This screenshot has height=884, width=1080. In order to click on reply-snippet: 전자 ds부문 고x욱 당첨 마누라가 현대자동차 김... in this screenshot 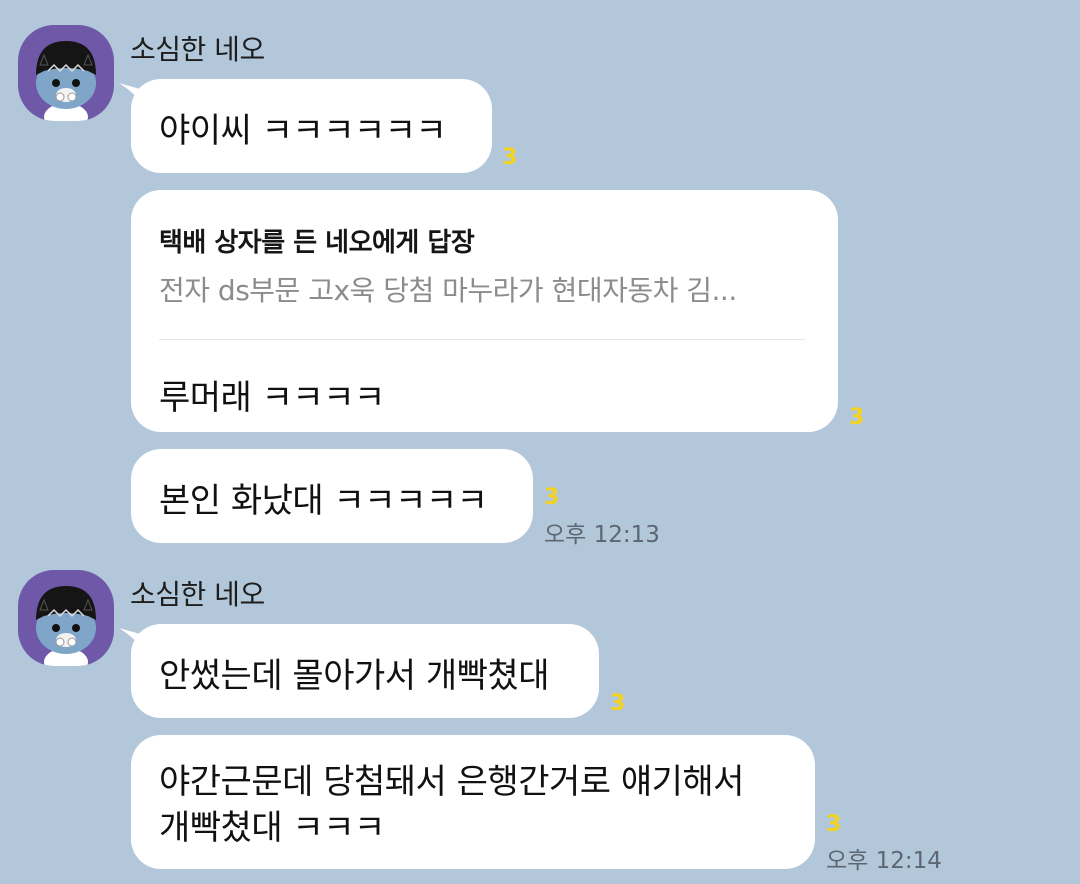, I will do `click(448, 290)`.